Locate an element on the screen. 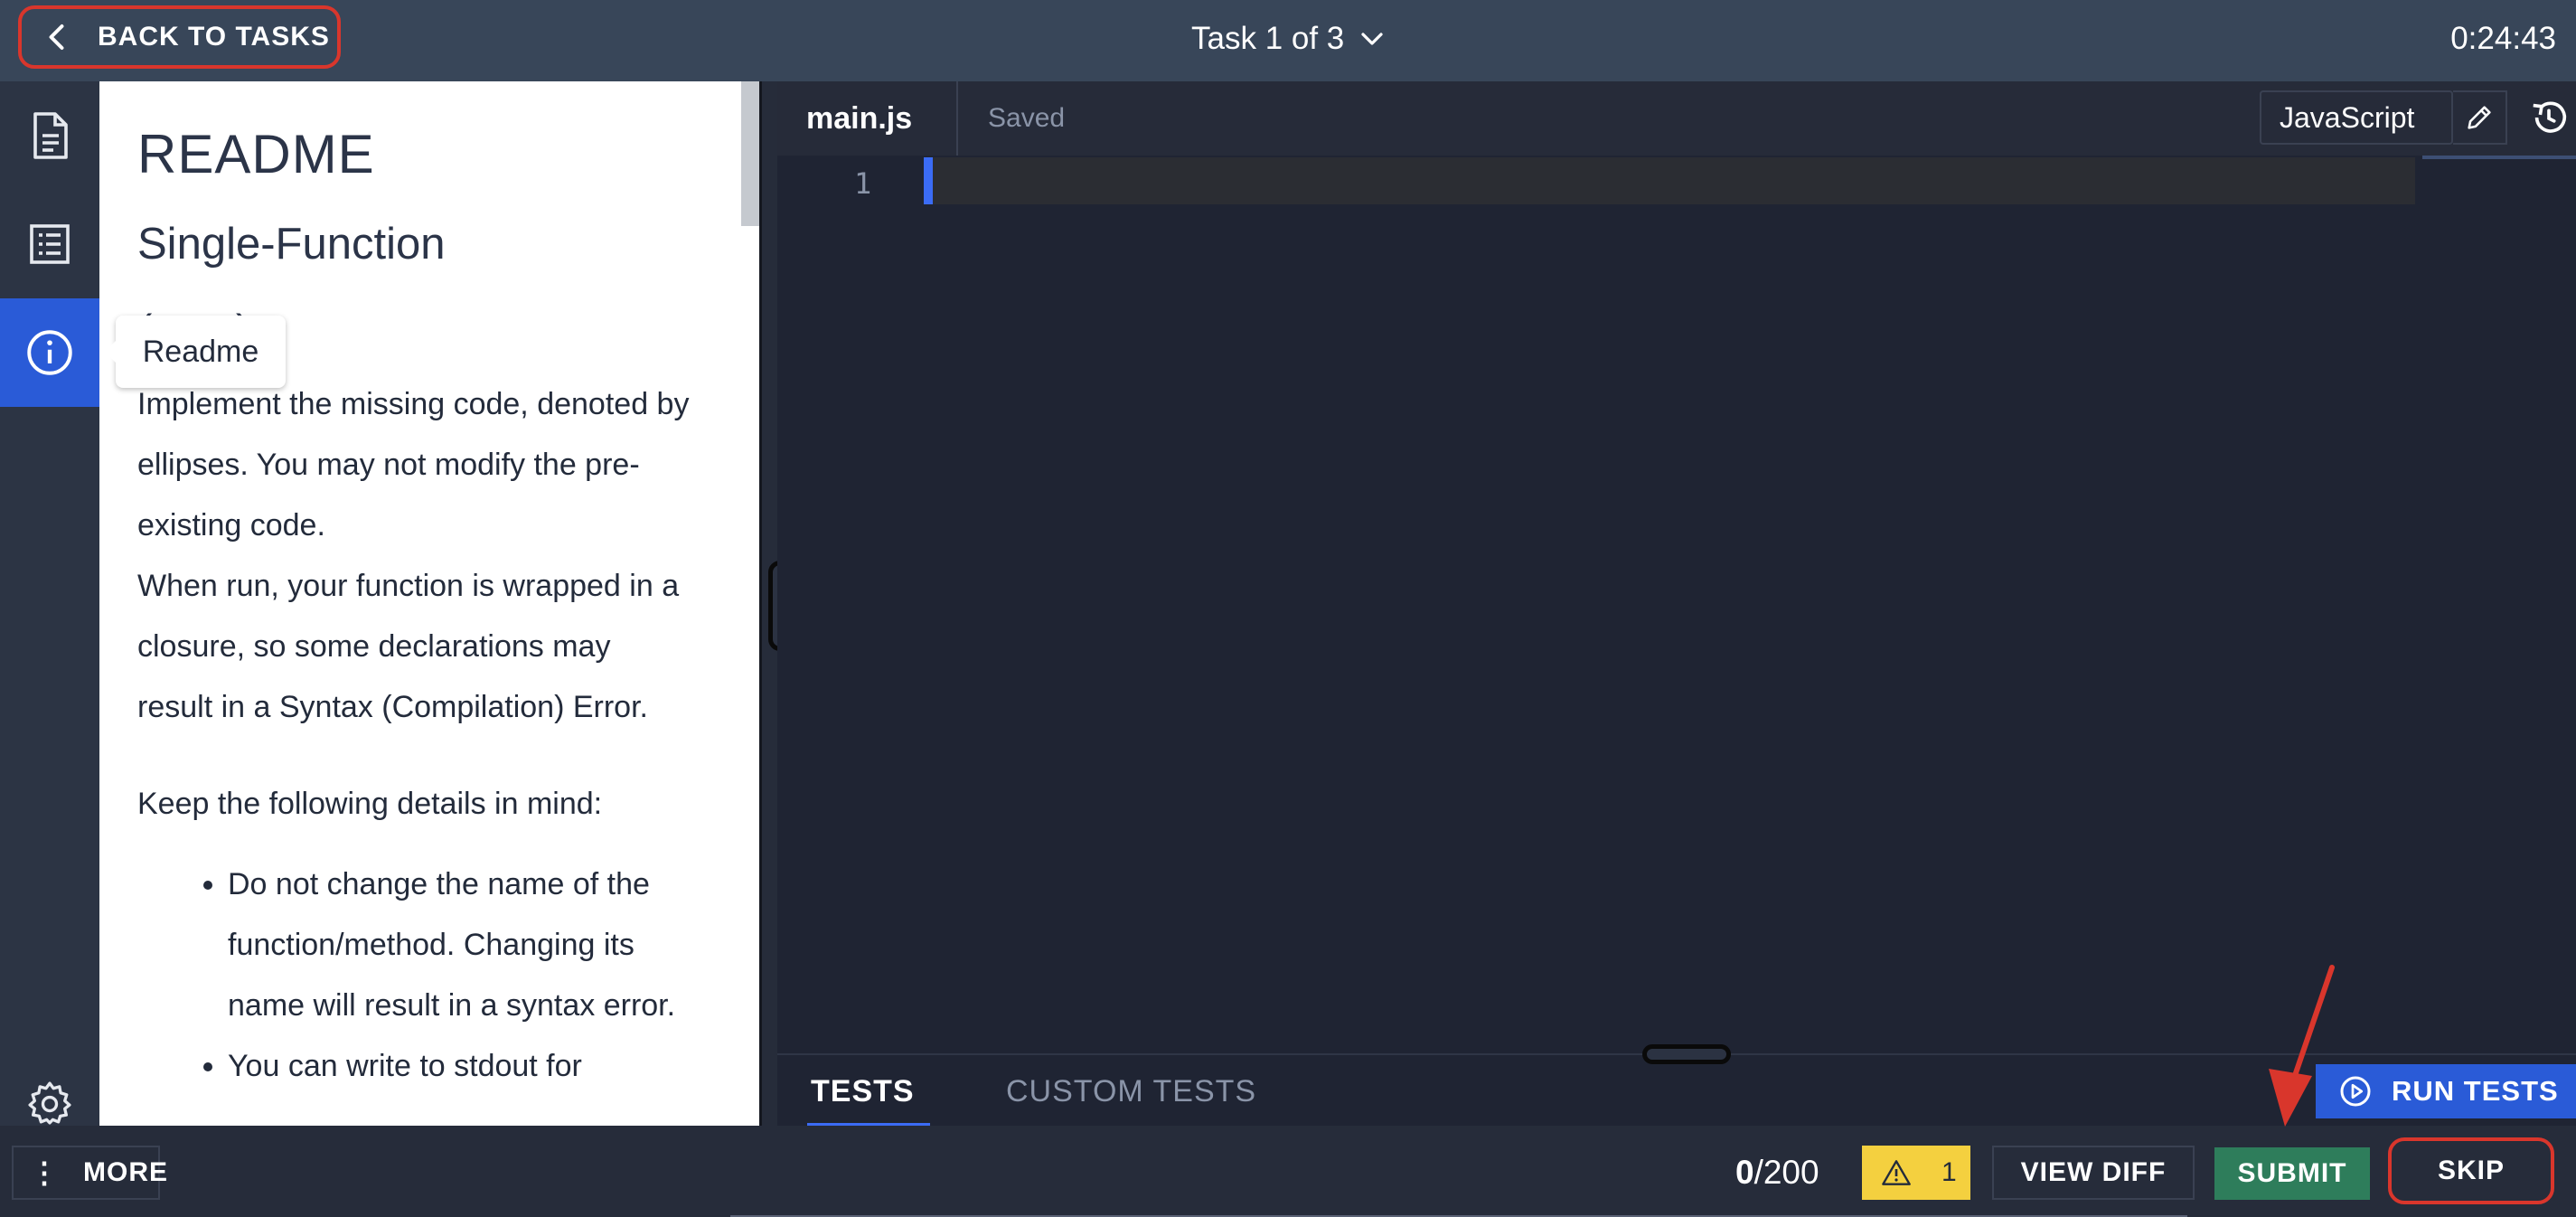 The image size is (2576, 1217). readme-p1-line: Implement the missing code, denoted by is located at coordinates (414, 404).